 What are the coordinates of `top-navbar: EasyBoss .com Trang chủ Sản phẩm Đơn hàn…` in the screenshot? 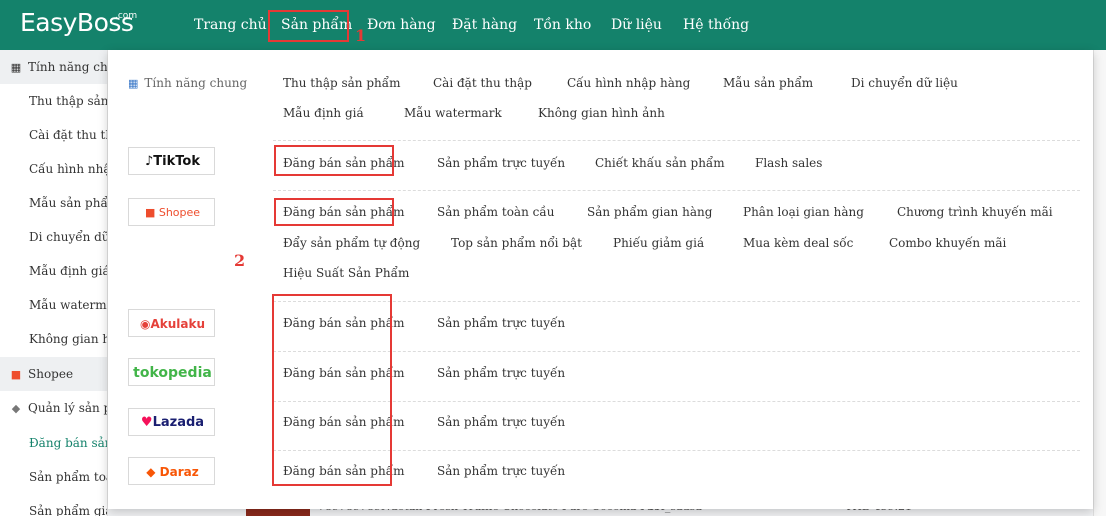 It's located at (553, 25).